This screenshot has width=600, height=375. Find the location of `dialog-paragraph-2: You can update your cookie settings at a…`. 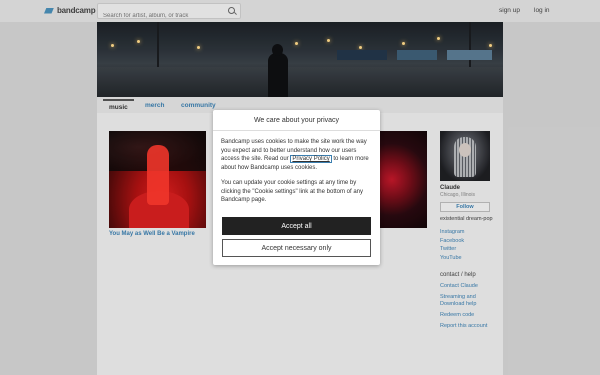

dialog-paragraph-2: You can update your cookie settings at a… is located at coordinates (292, 191).